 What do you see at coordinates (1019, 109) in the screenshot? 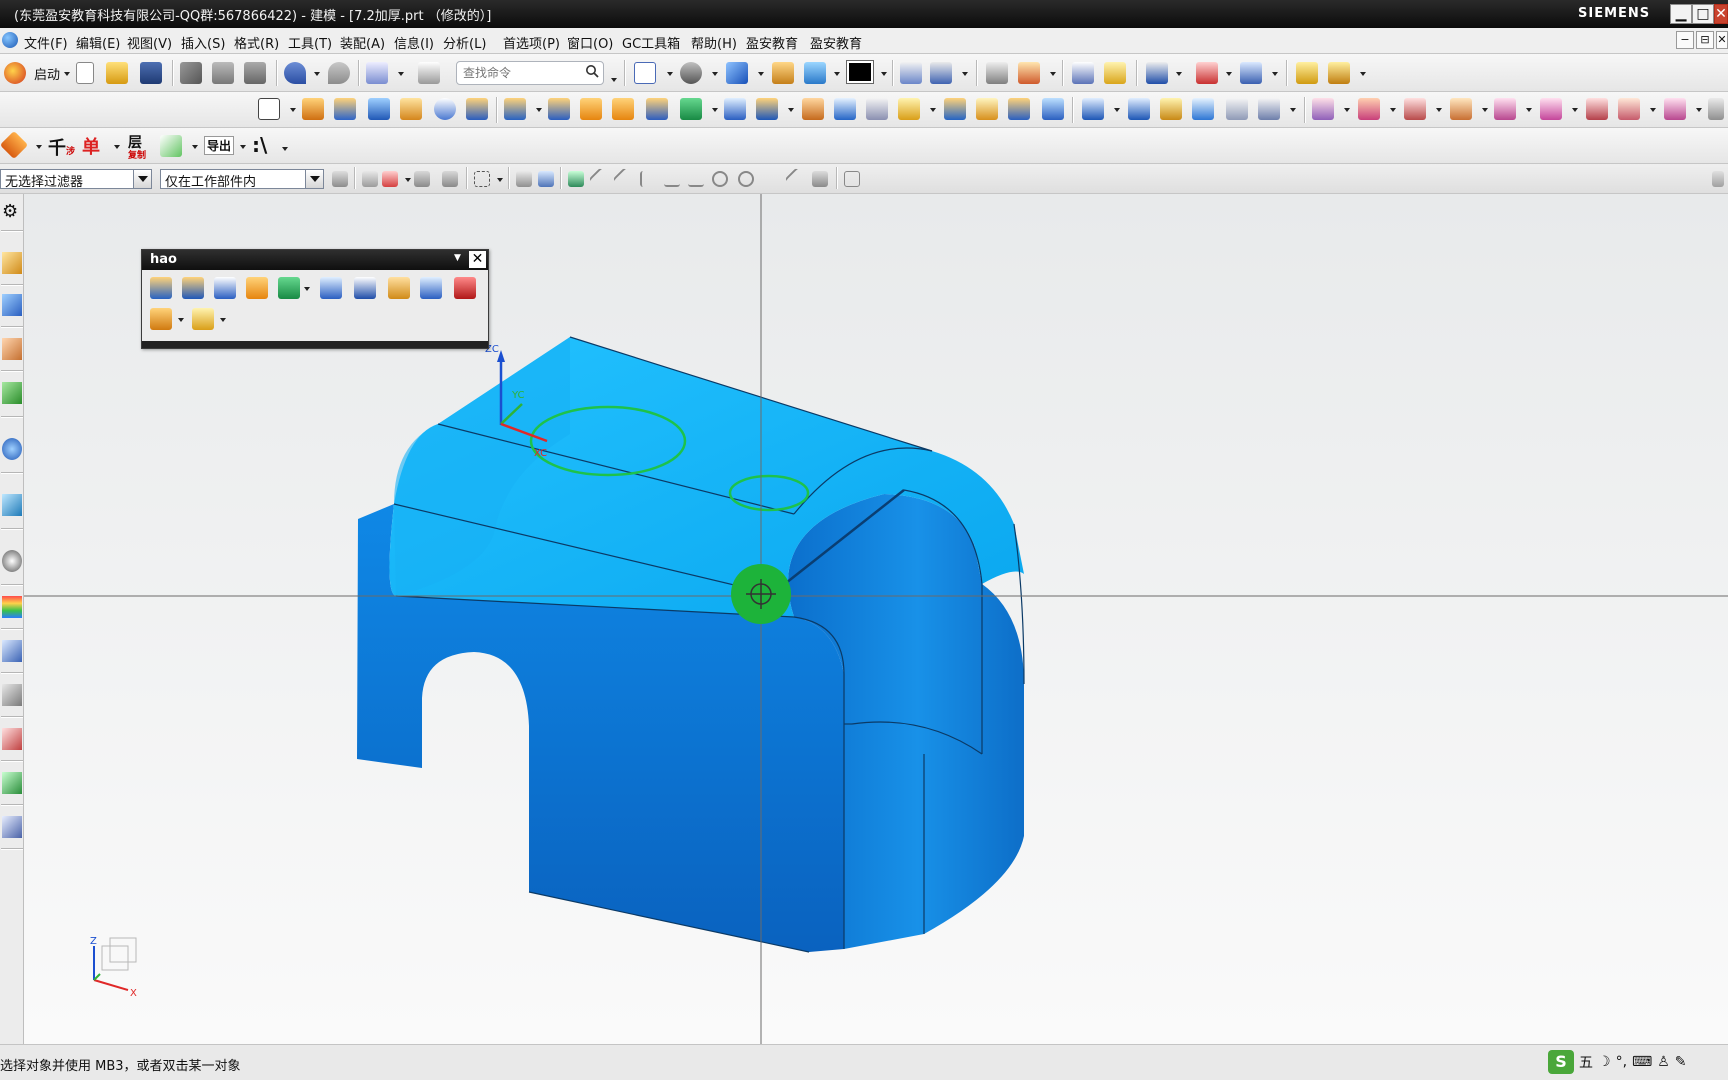
I see `split-body-icon` at bounding box center [1019, 109].